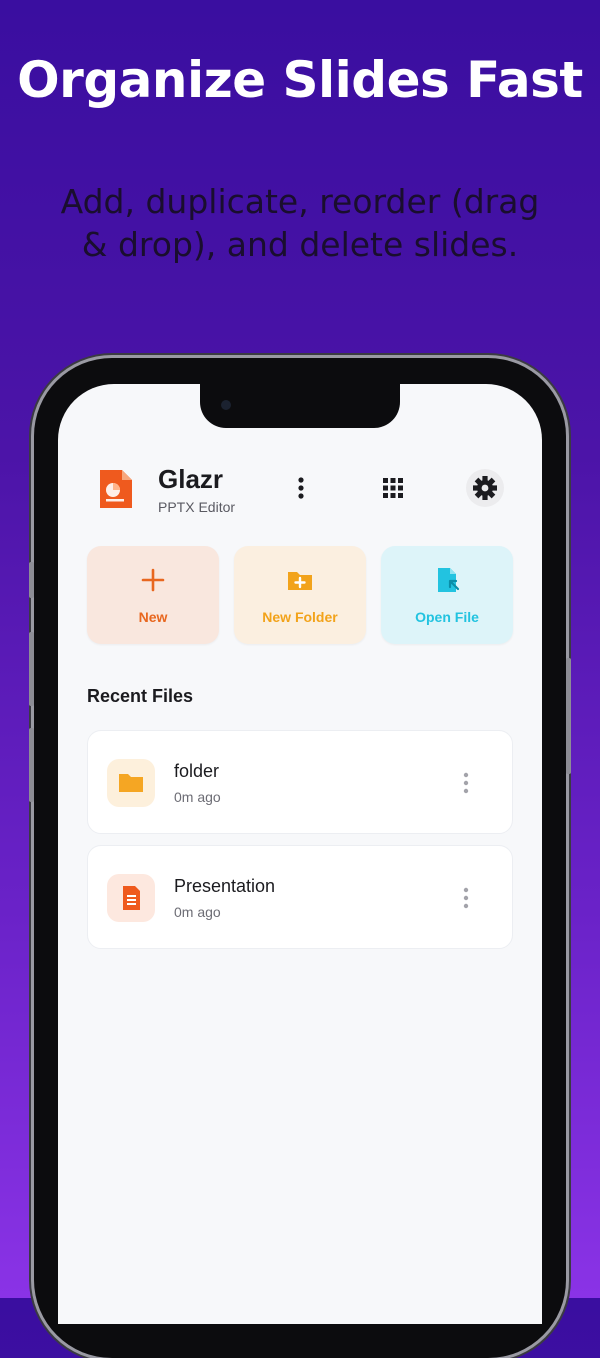 This screenshot has height=1358, width=600. What do you see at coordinates (197, 771) in the screenshot?
I see `item-name: folder` at bounding box center [197, 771].